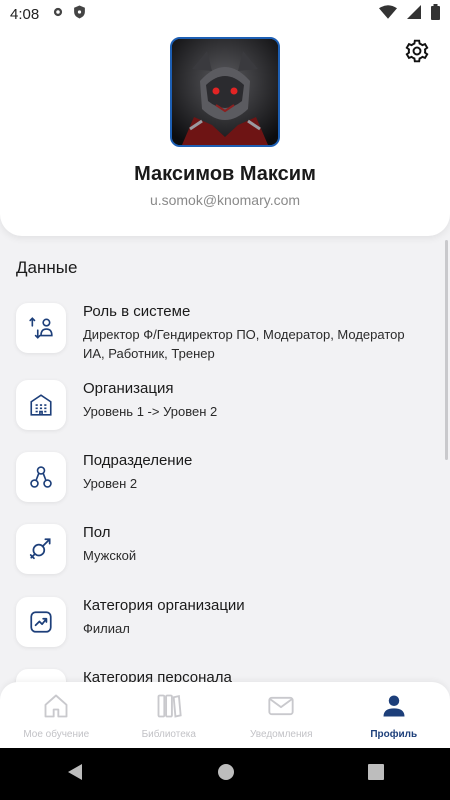 The width and height of the screenshot is (450, 800). What do you see at coordinates (47, 267) in the screenshot?
I see `section-title: Данные` at bounding box center [47, 267].